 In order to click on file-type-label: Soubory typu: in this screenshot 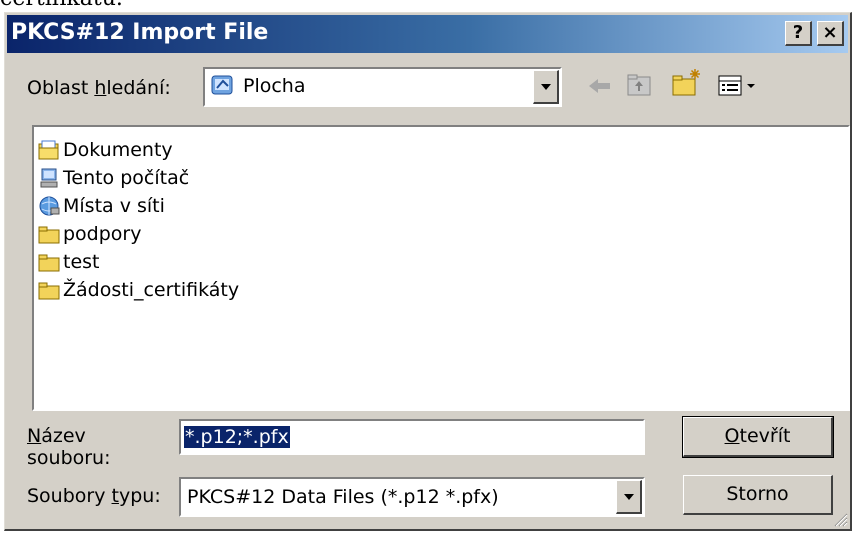, I will do `click(94, 496)`.